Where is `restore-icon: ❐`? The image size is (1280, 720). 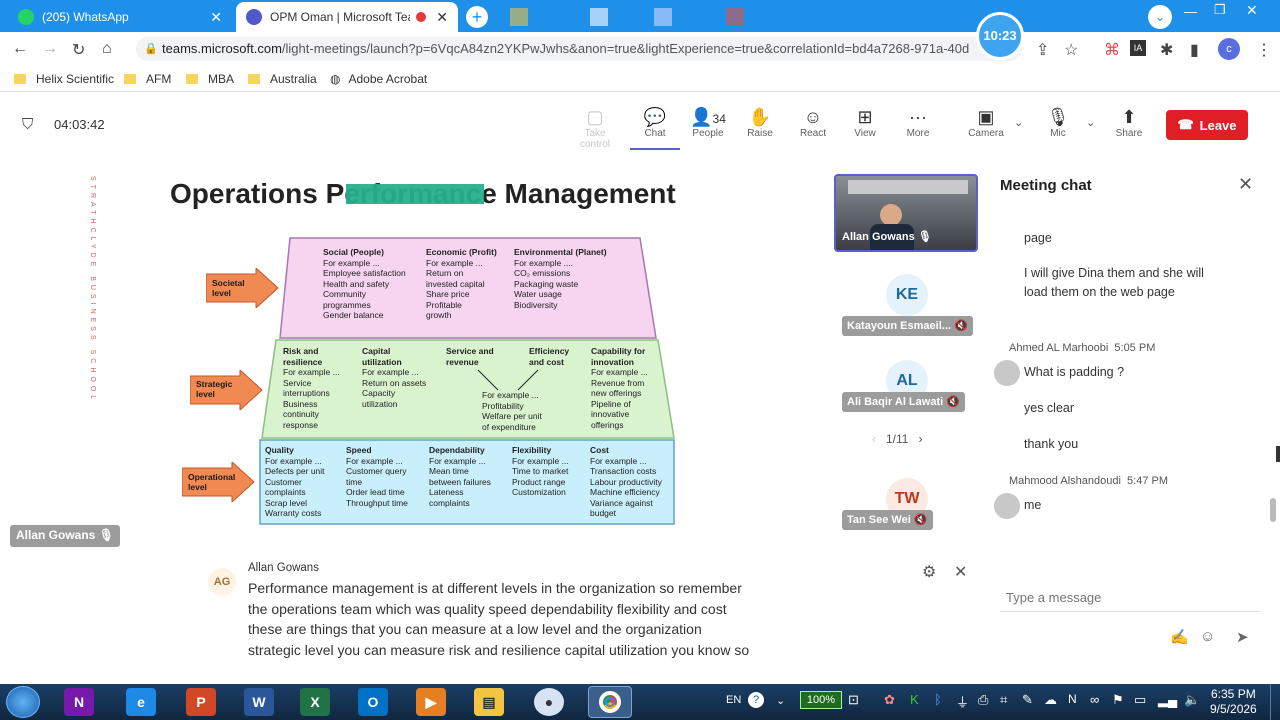 restore-icon: ❐ is located at coordinates (1220, 10).